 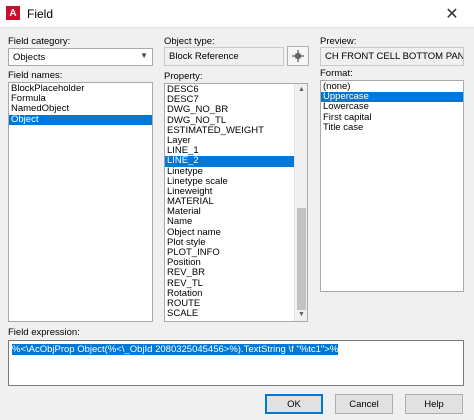 I want to click on list-item: Position, so click(x=229, y=263).